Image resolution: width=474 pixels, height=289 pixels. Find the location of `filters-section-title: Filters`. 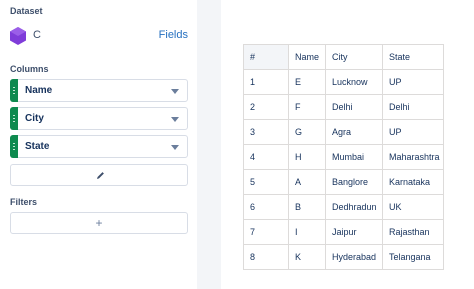

filters-section-title: Filters is located at coordinates (24, 202).